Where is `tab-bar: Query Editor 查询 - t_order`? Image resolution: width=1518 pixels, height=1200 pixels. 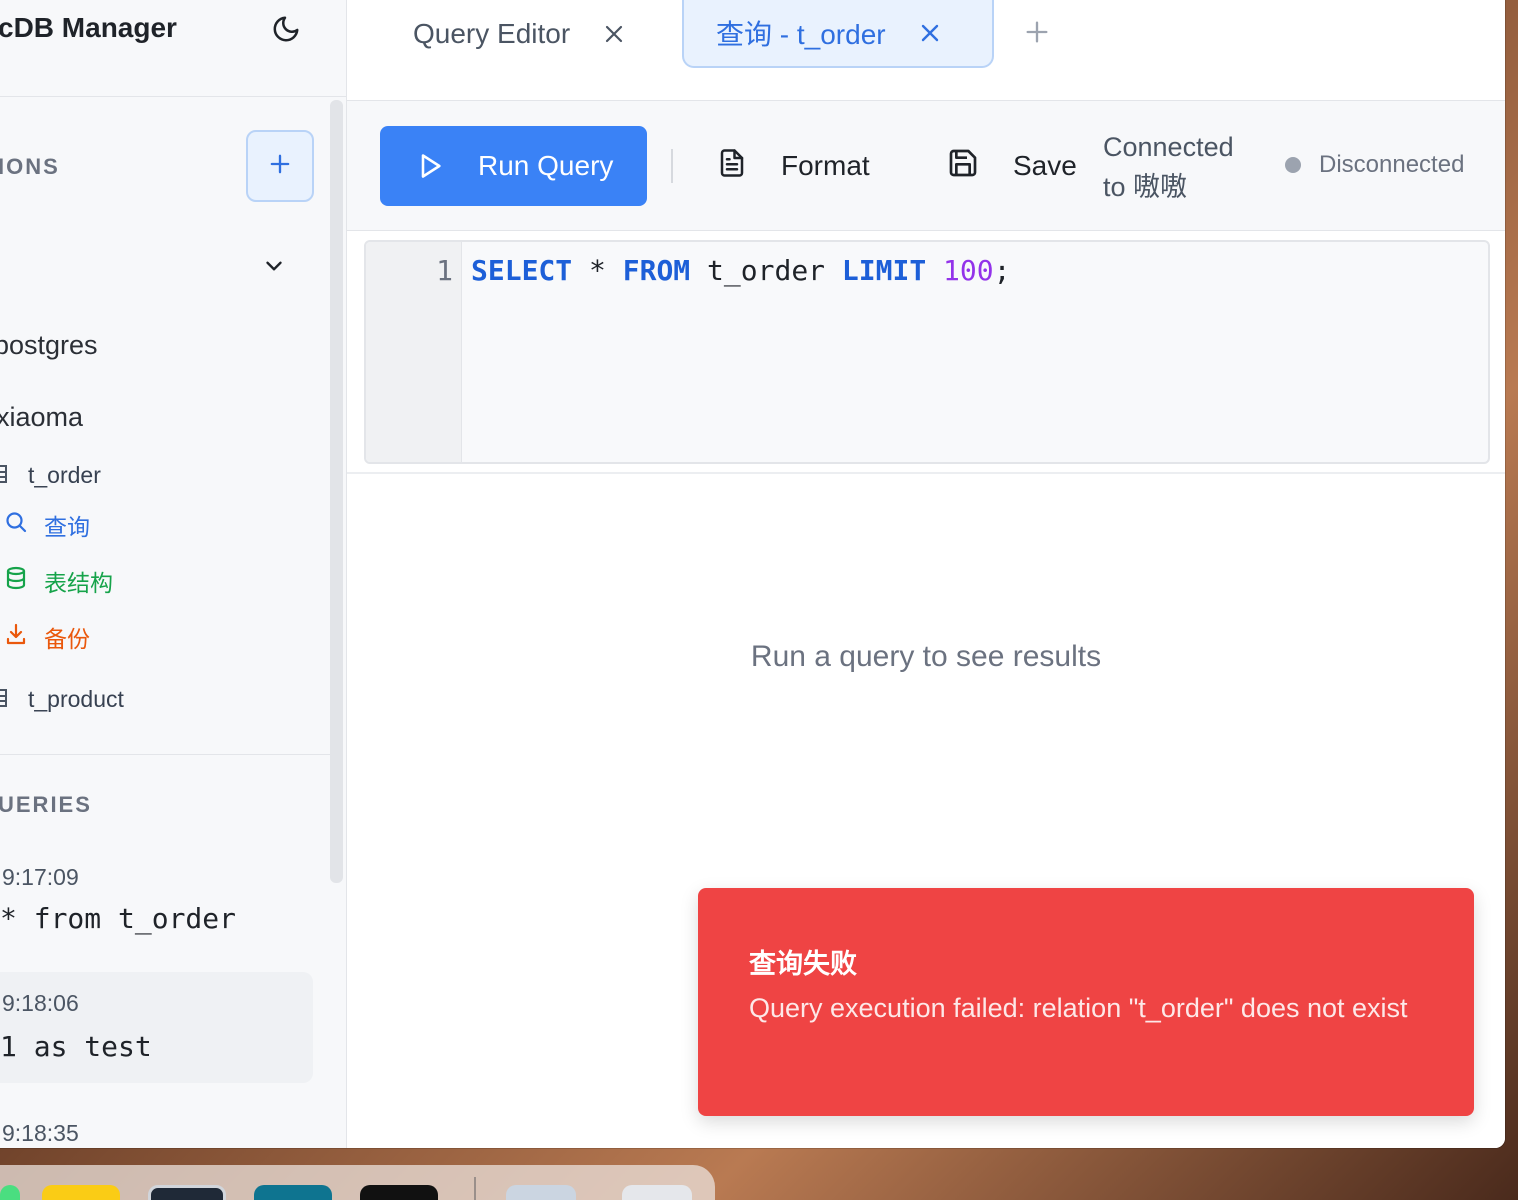
tab-bar: Query Editor 查询 - t_order is located at coordinates (926, 50).